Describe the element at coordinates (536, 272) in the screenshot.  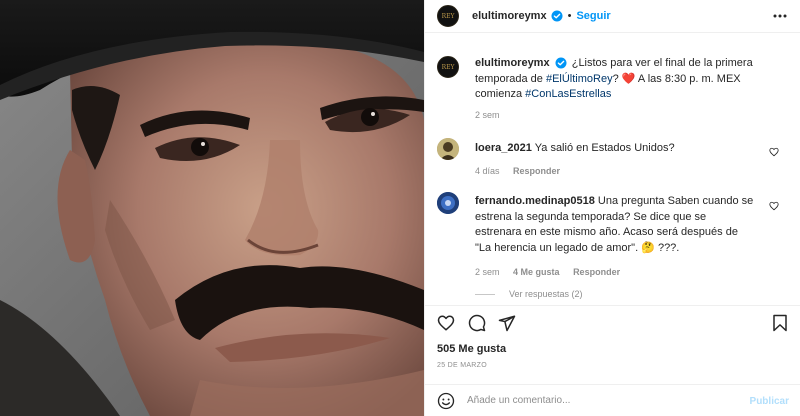
I see `comment-likes: 4 Me gusta` at that location.